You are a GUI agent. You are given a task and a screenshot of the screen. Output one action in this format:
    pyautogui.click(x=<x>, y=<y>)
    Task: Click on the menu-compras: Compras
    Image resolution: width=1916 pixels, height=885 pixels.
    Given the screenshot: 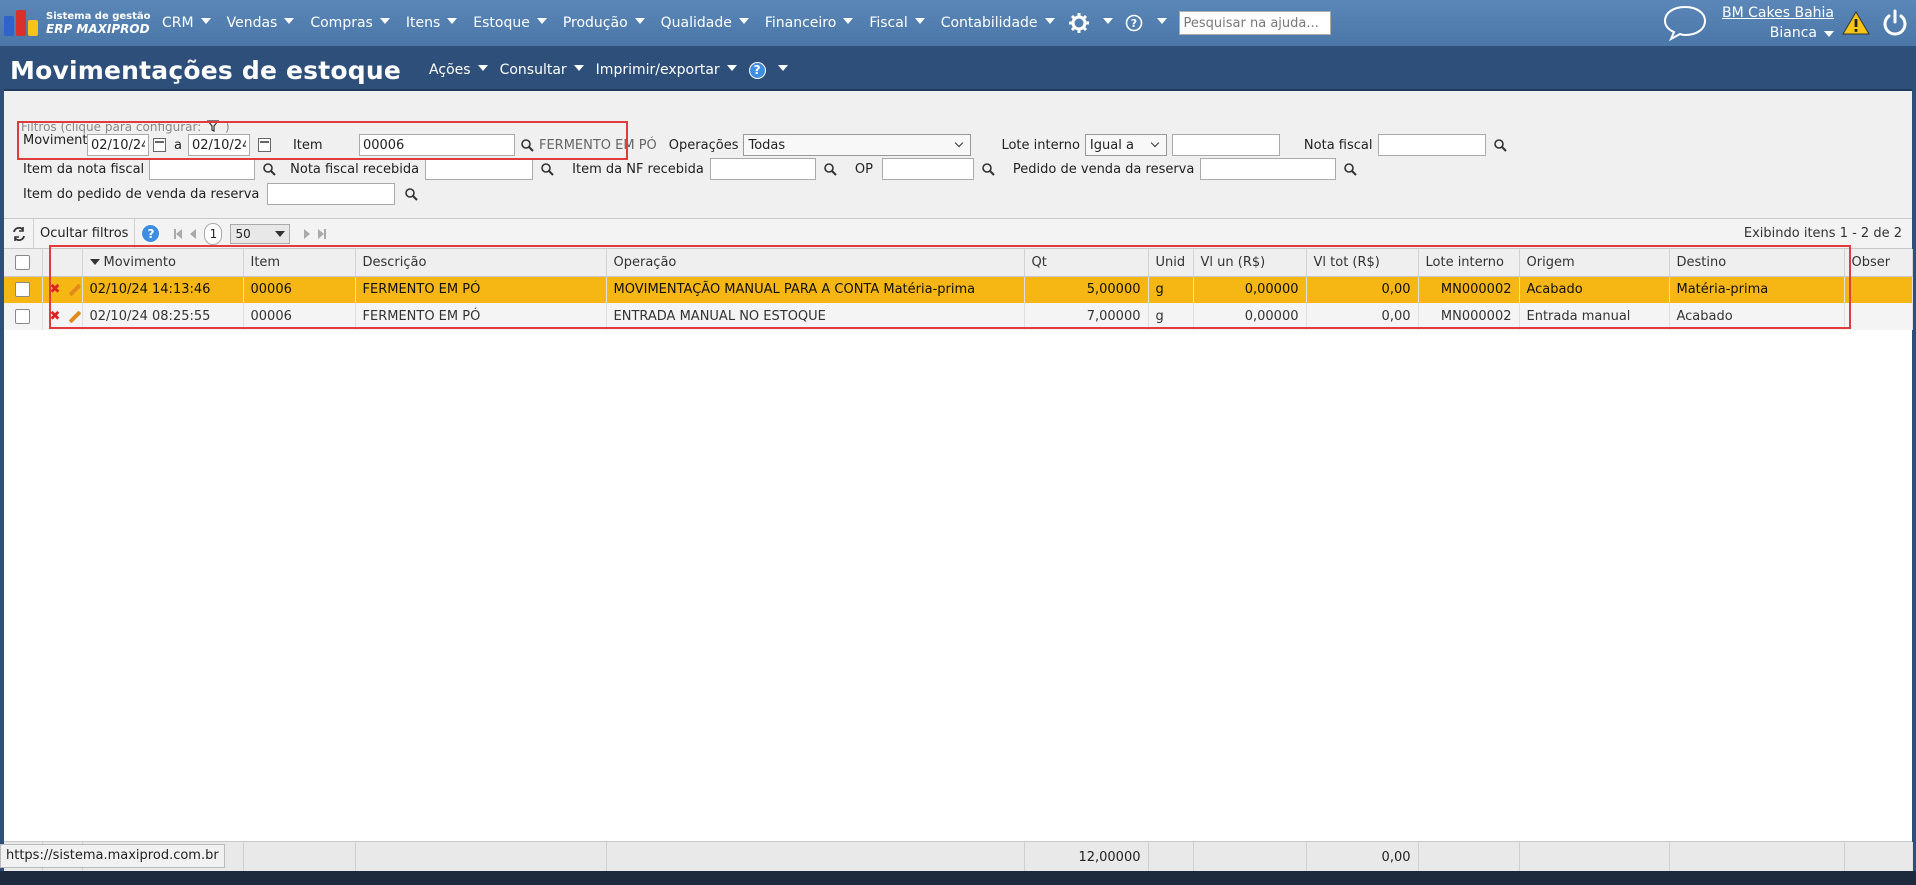 What is the action you would take?
    pyautogui.click(x=350, y=23)
    